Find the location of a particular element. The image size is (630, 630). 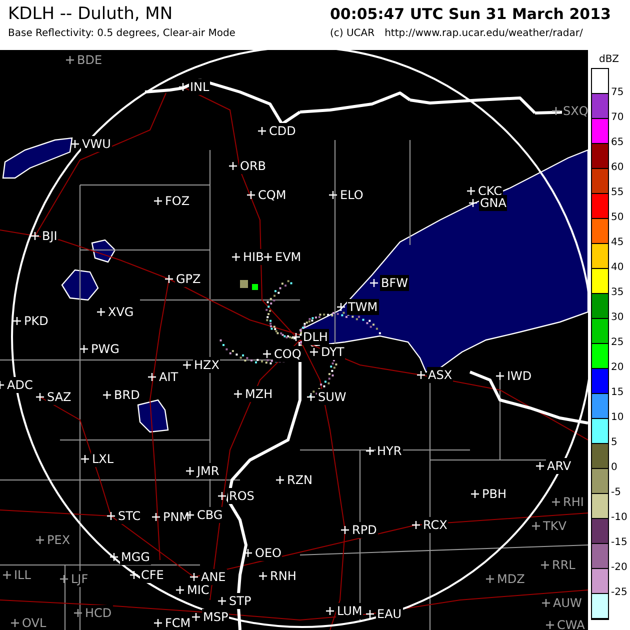

station-label: HZX is located at coordinates (206, 365).